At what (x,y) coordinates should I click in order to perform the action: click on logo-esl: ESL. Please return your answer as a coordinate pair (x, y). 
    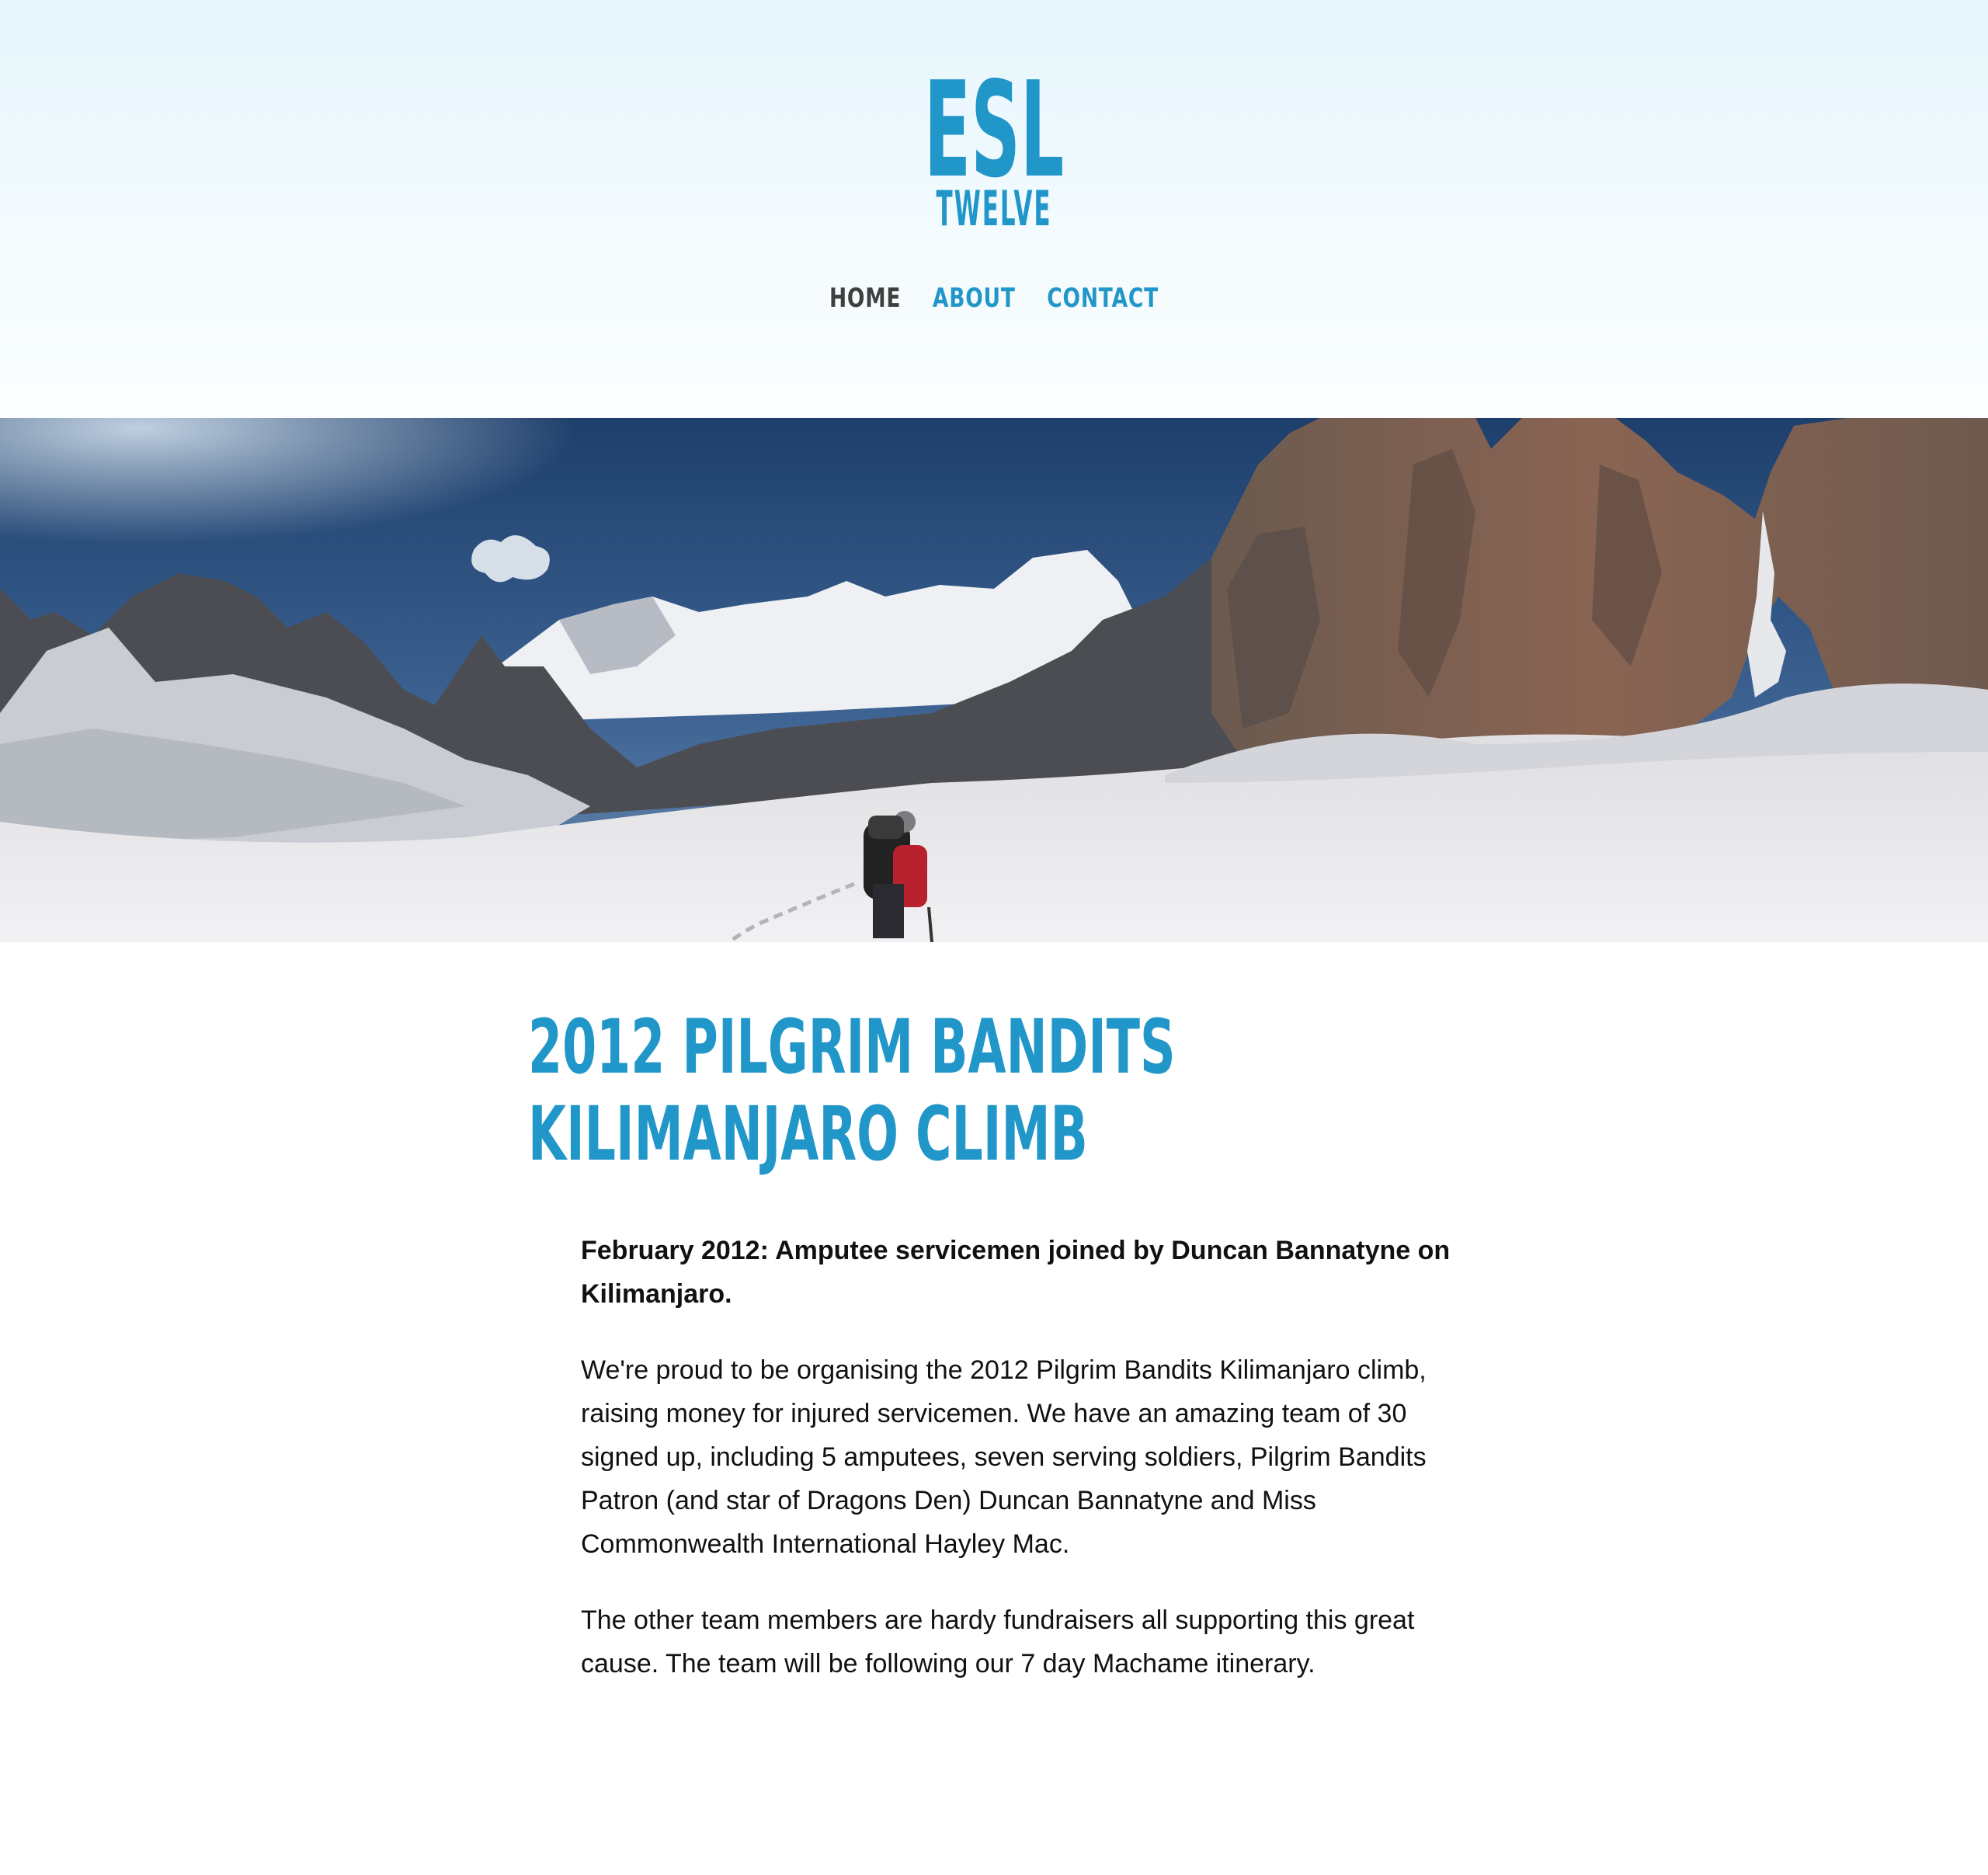
    Looking at the image, I should click on (994, 128).